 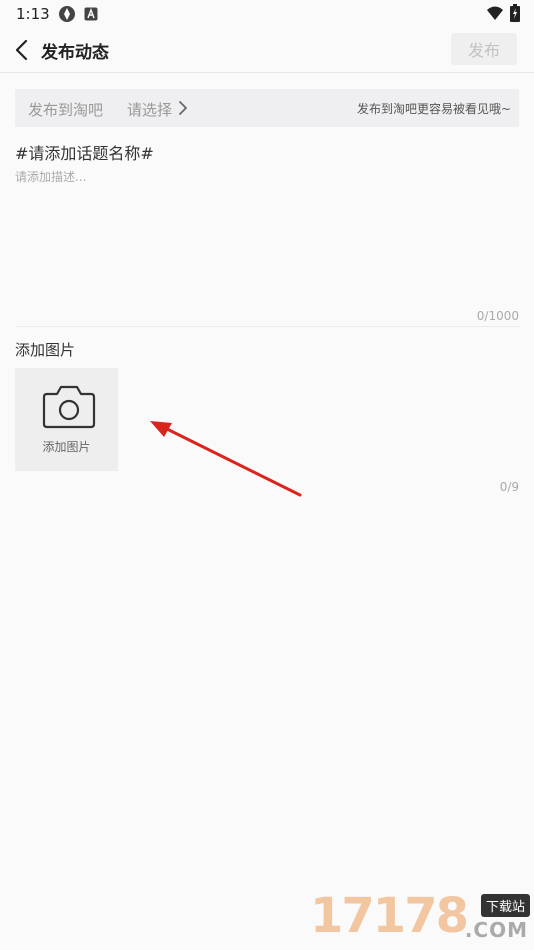 What do you see at coordinates (150, 110) in the screenshot?
I see `bar-selector-value: 请选择` at bounding box center [150, 110].